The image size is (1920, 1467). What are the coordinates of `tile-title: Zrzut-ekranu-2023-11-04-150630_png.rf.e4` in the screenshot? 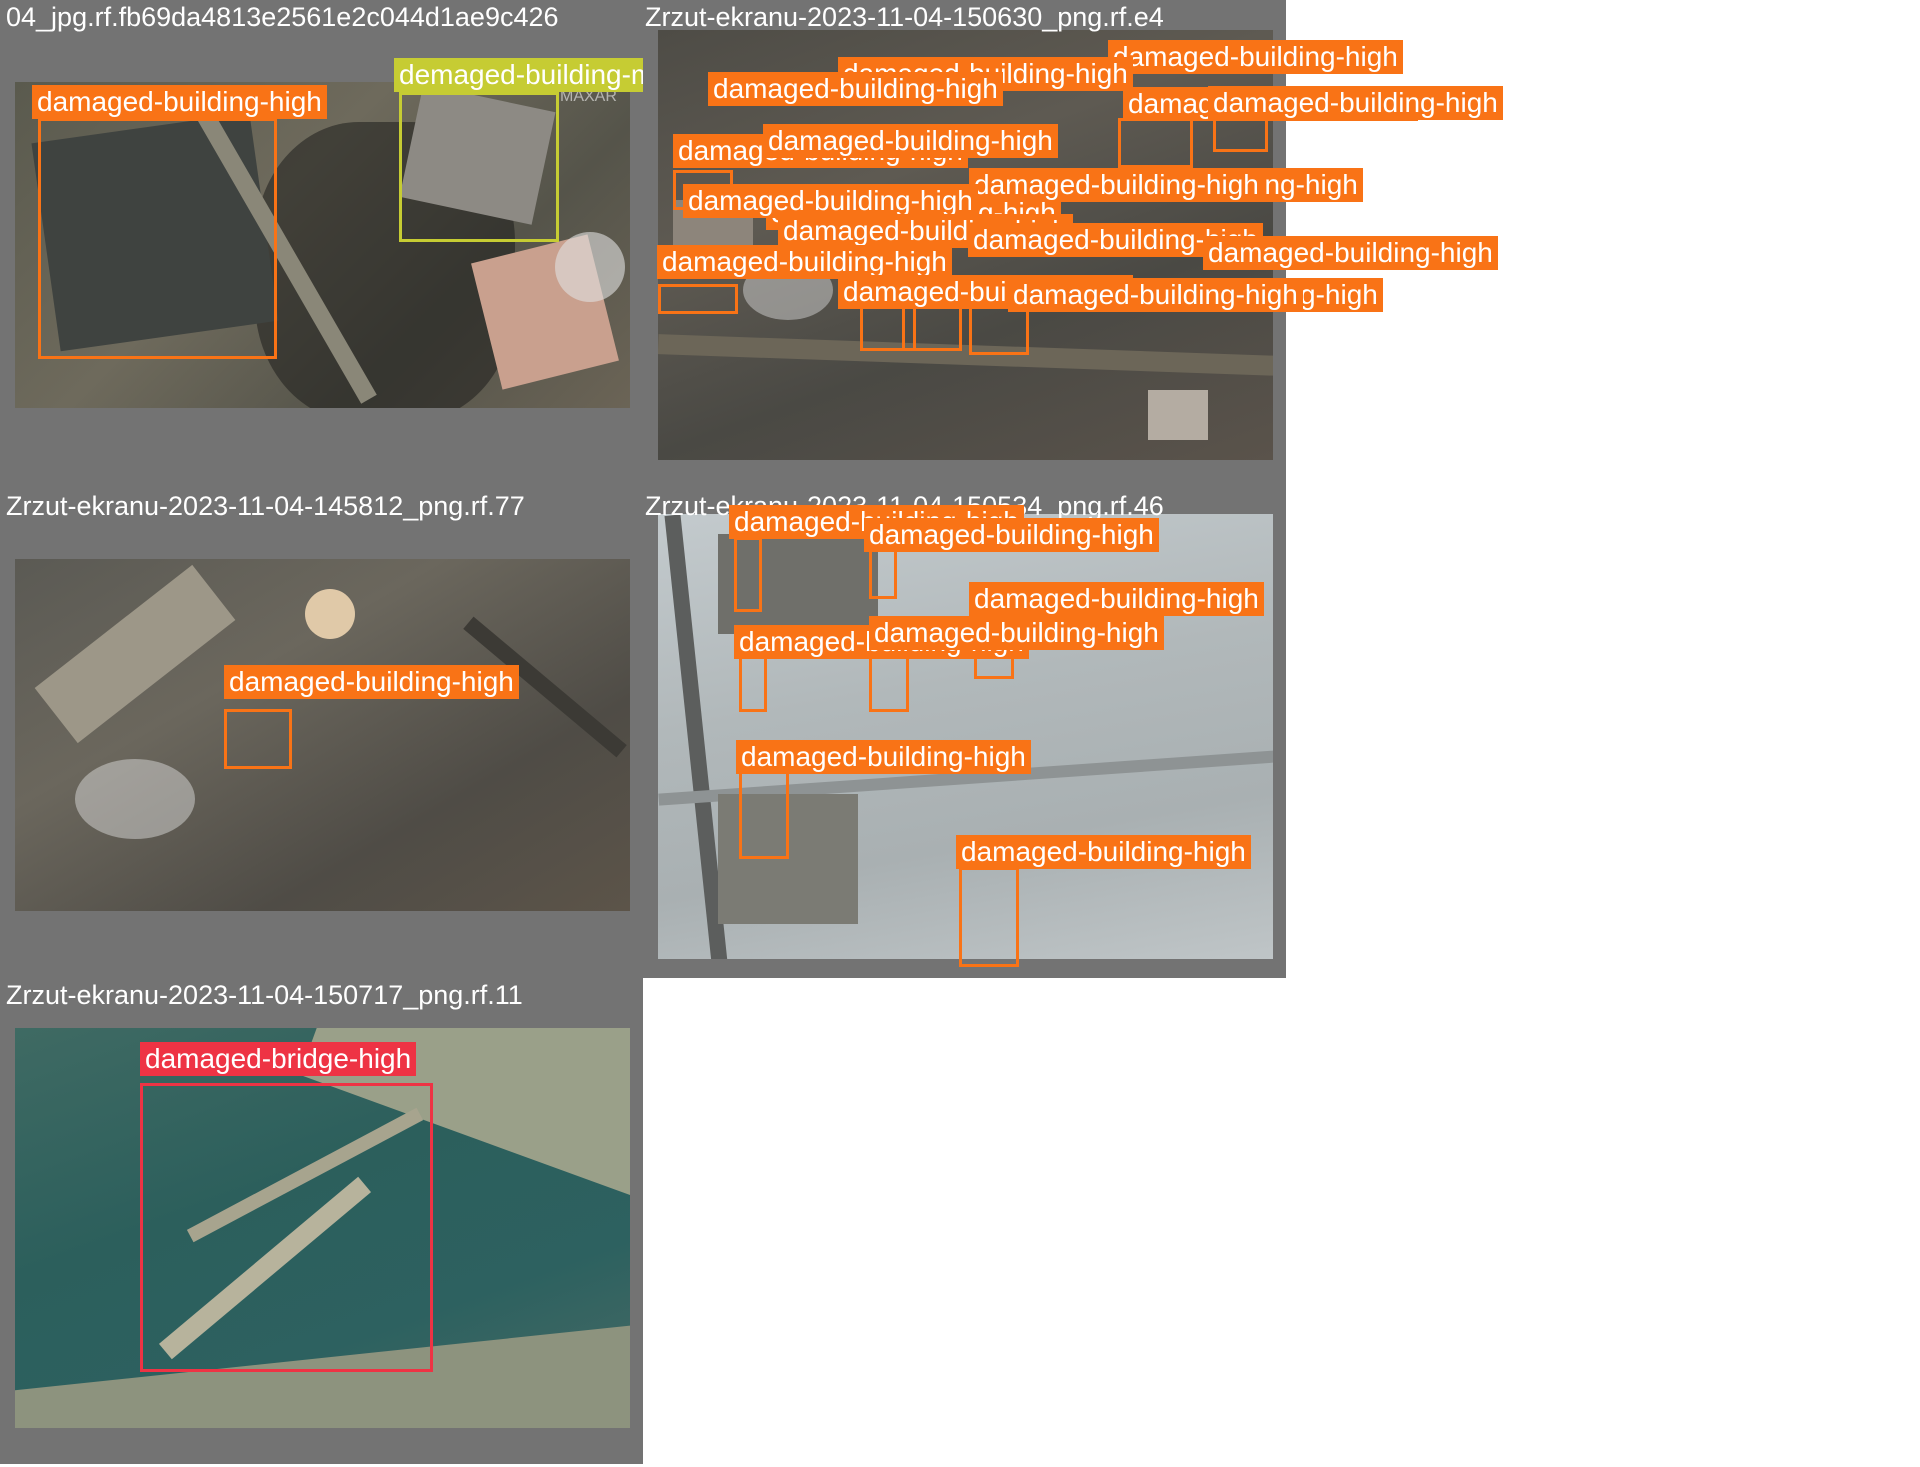 It's located at (904, 17).